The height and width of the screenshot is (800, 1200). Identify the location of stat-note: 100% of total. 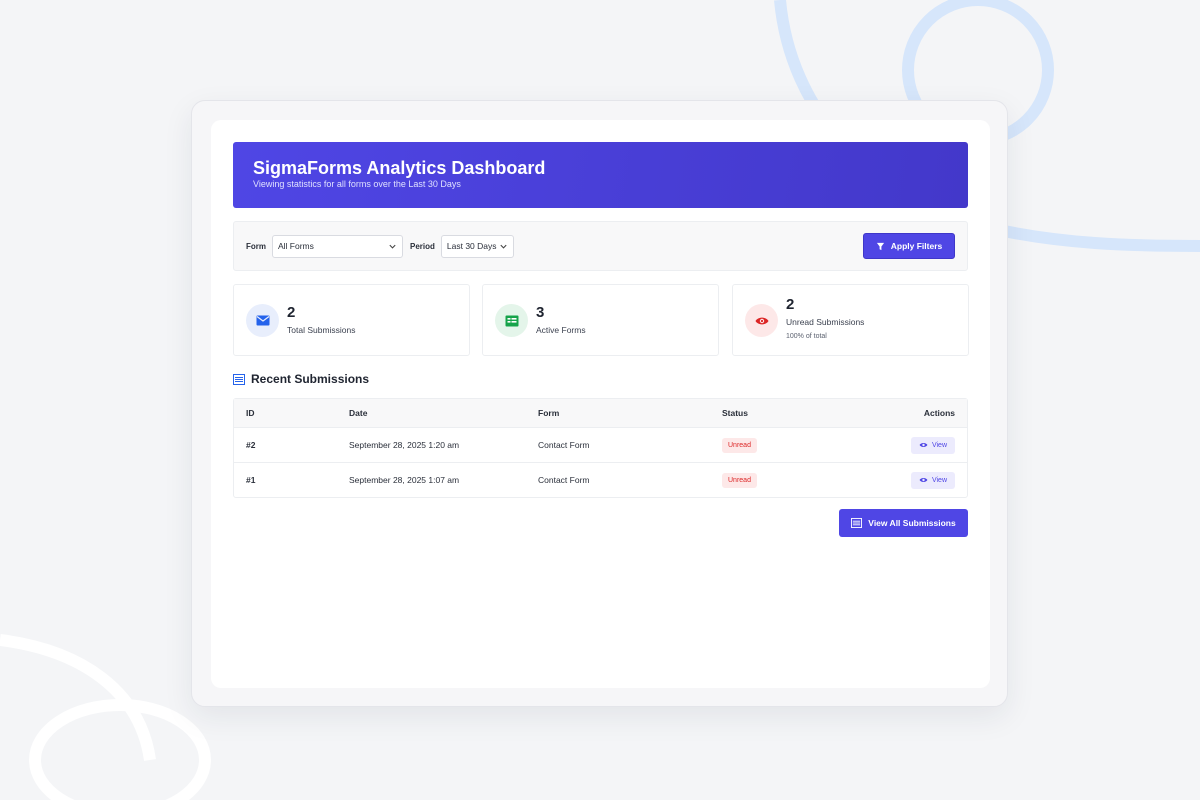
(806, 336).